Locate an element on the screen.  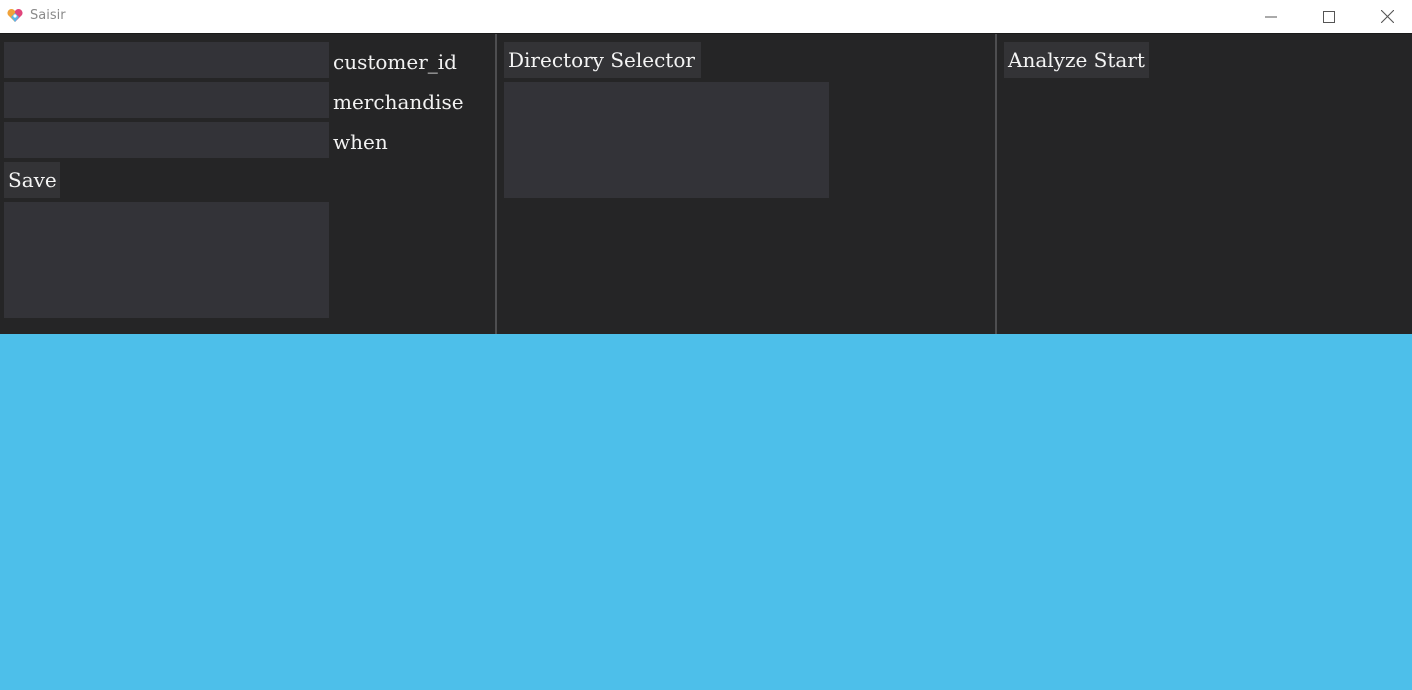
close-button is located at coordinates (1385, 16).